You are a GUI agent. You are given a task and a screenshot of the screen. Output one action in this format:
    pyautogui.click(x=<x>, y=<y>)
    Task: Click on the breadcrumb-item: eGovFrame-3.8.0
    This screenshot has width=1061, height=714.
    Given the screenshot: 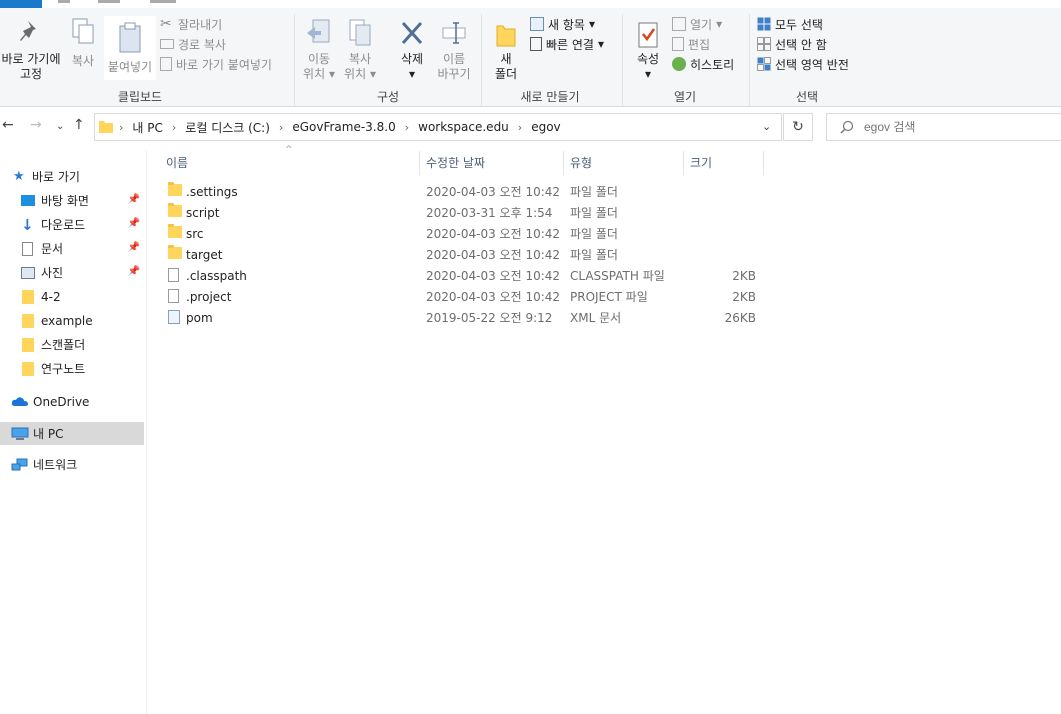 What is the action you would take?
    pyautogui.click(x=343, y=127)
    